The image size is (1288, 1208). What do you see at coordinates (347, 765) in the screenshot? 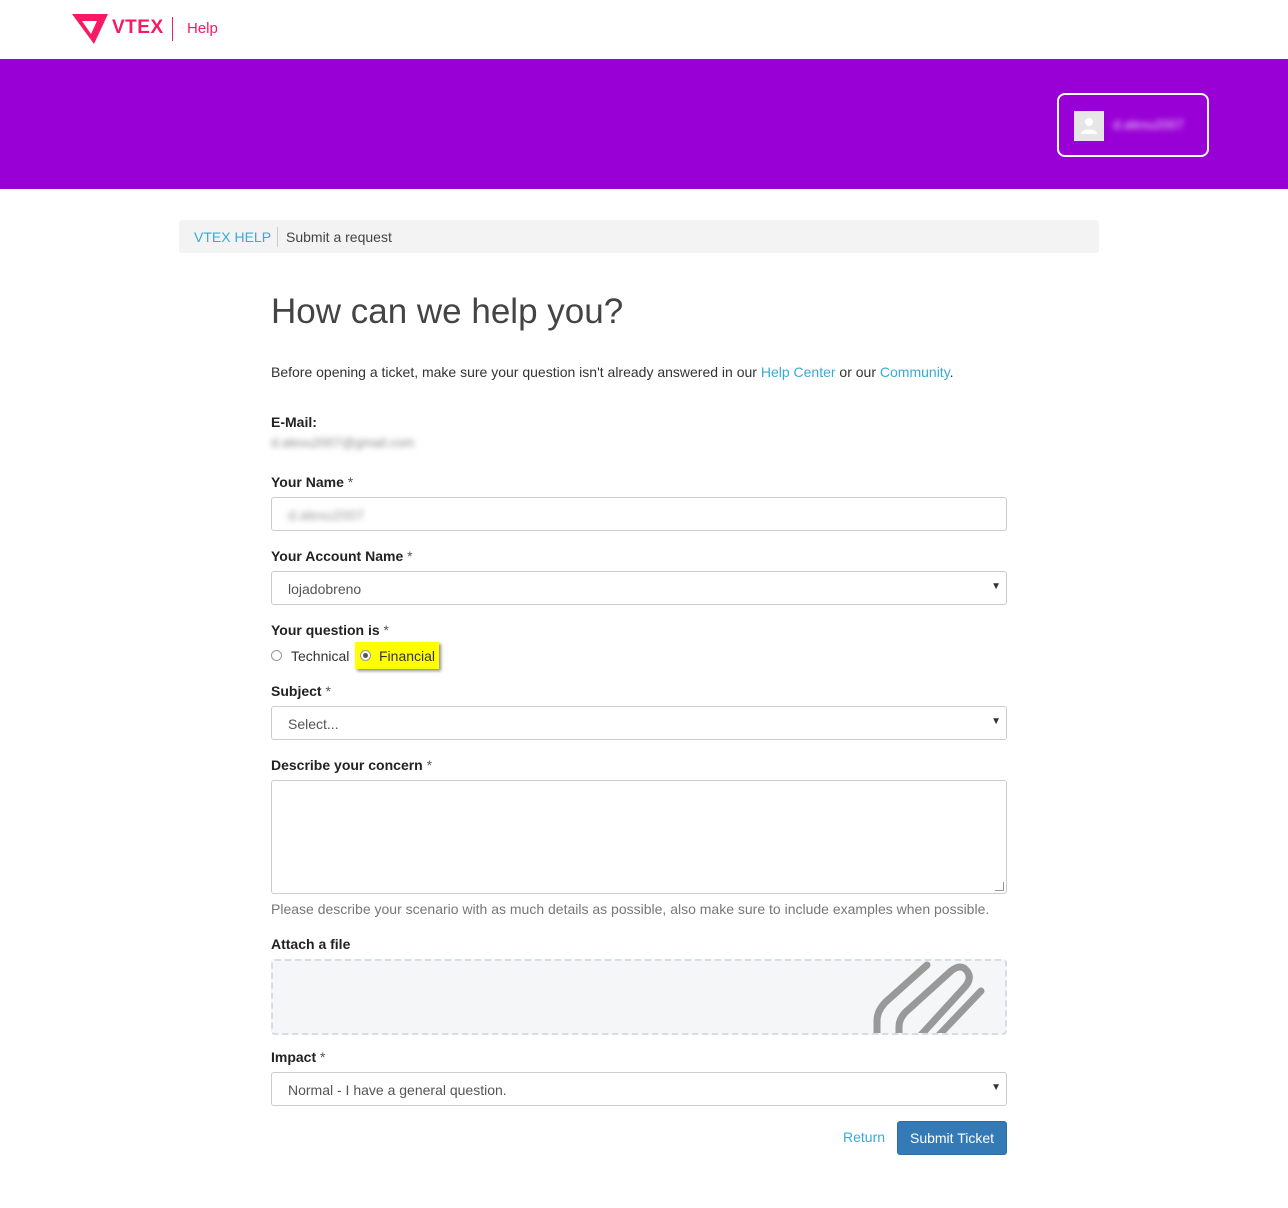
I see `concern-label-text: Describe your concern` at bounding box center [347, 765].